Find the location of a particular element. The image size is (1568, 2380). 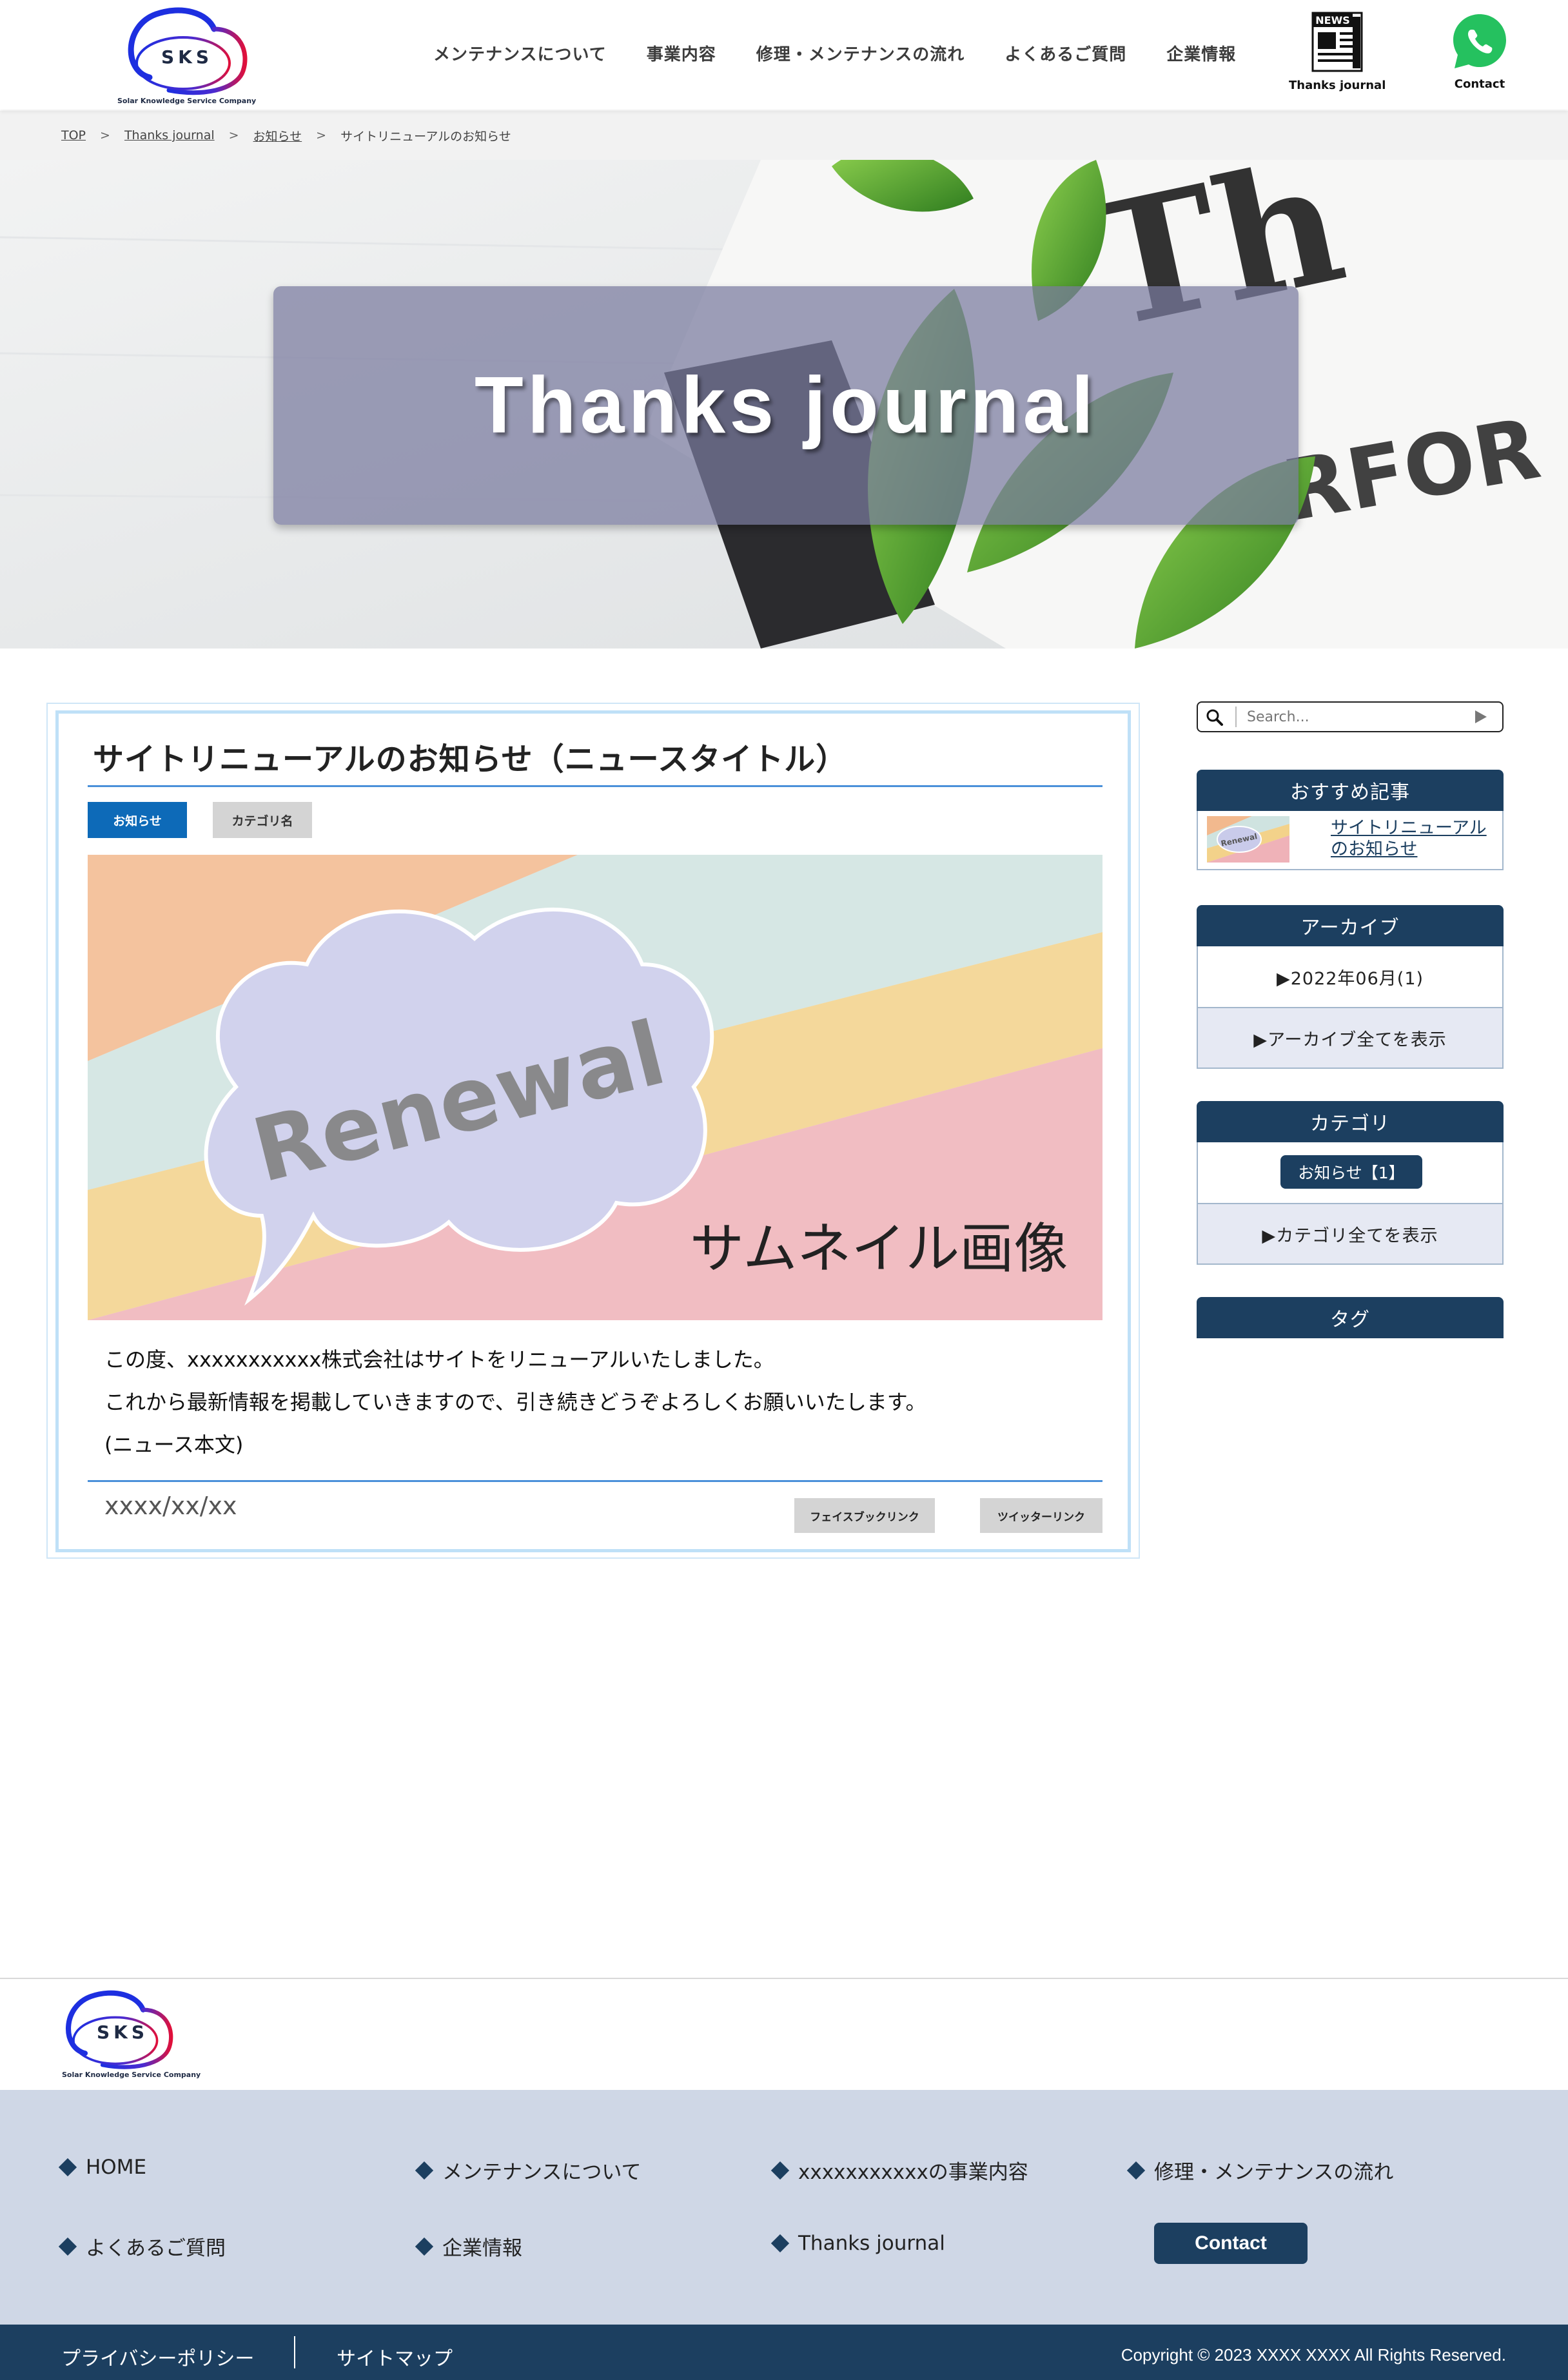

breadcrumb-top: TOP is located at coordinates (73, 135).